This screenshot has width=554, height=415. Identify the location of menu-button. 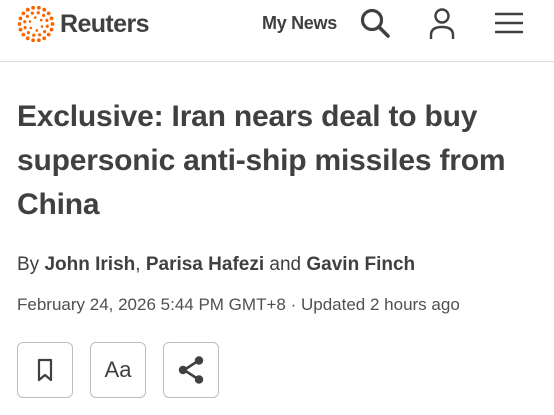
(509, 23).